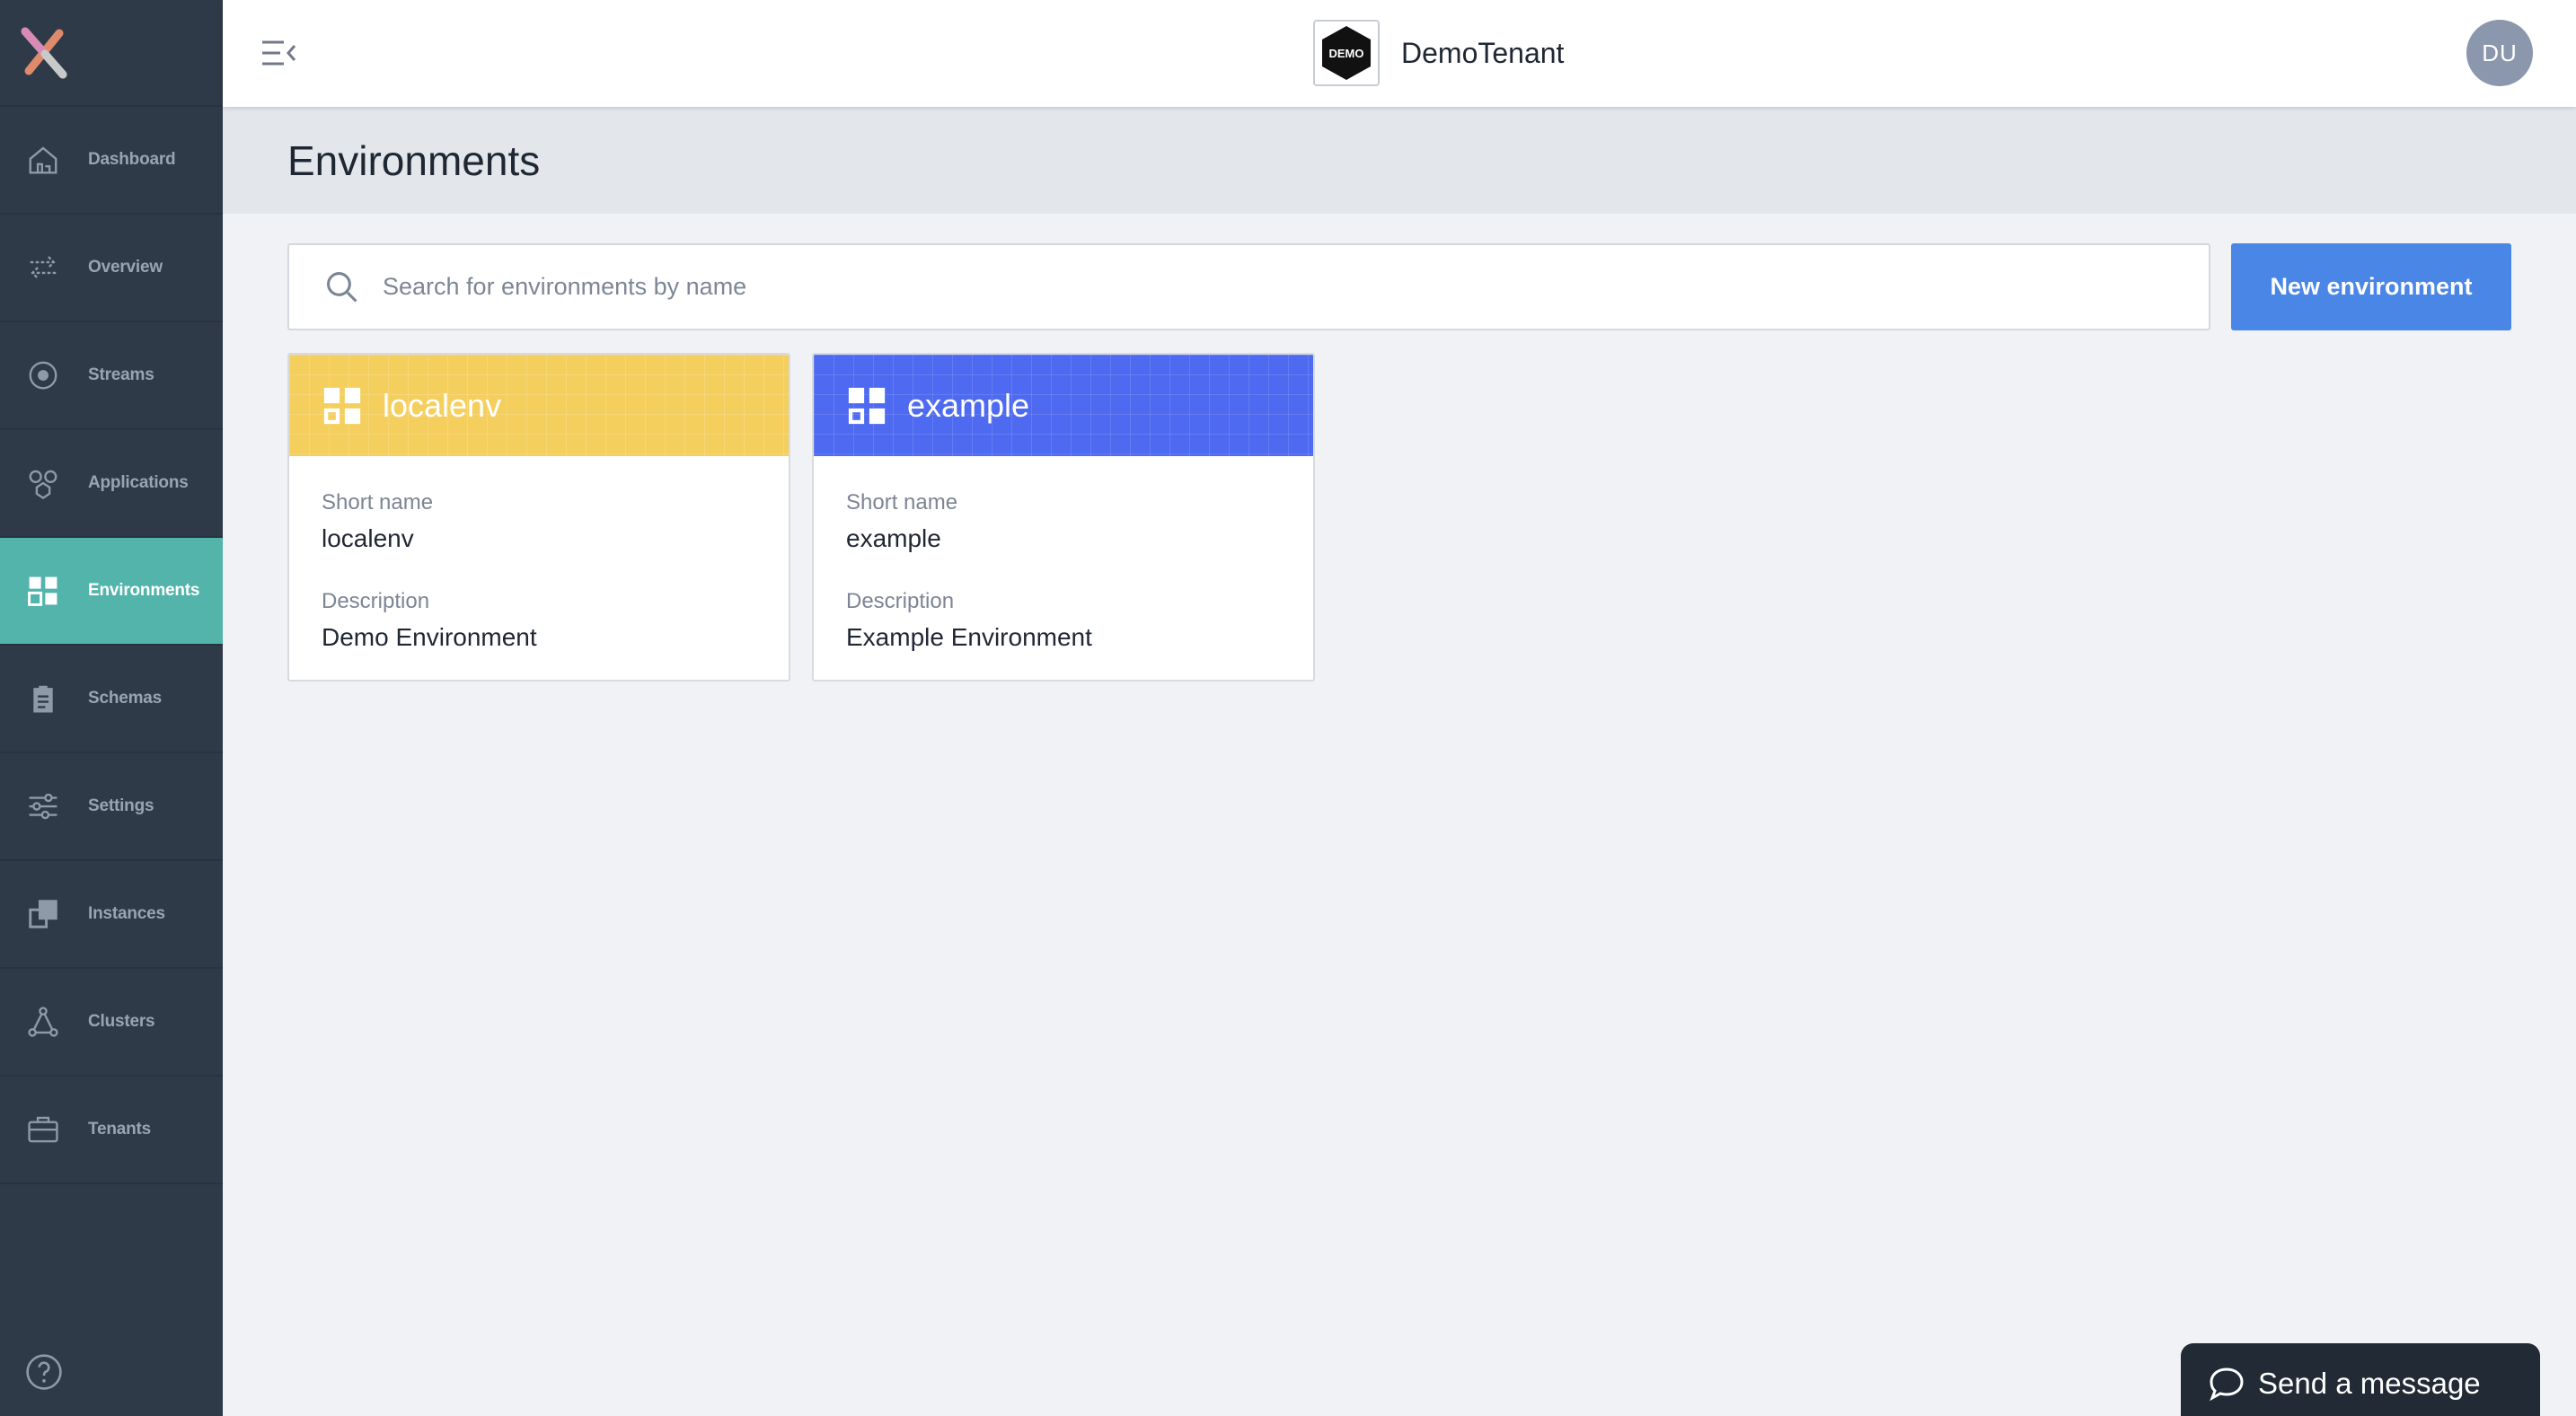 The image size is (2576, 1416). What do you see at coordinates (278, 53) in the screenshot?
I see `menu-collapse-icon` at bounding box center [278, 53].